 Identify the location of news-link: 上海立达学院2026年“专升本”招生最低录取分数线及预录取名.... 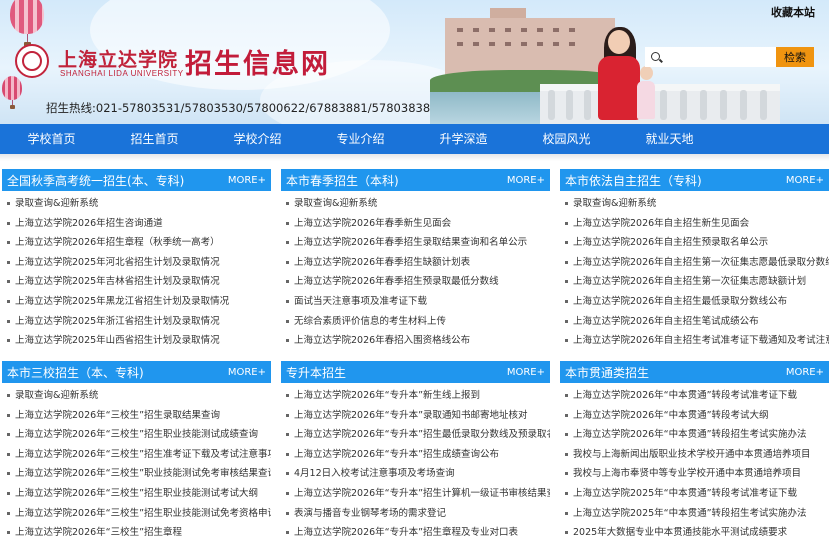
(422, 434).